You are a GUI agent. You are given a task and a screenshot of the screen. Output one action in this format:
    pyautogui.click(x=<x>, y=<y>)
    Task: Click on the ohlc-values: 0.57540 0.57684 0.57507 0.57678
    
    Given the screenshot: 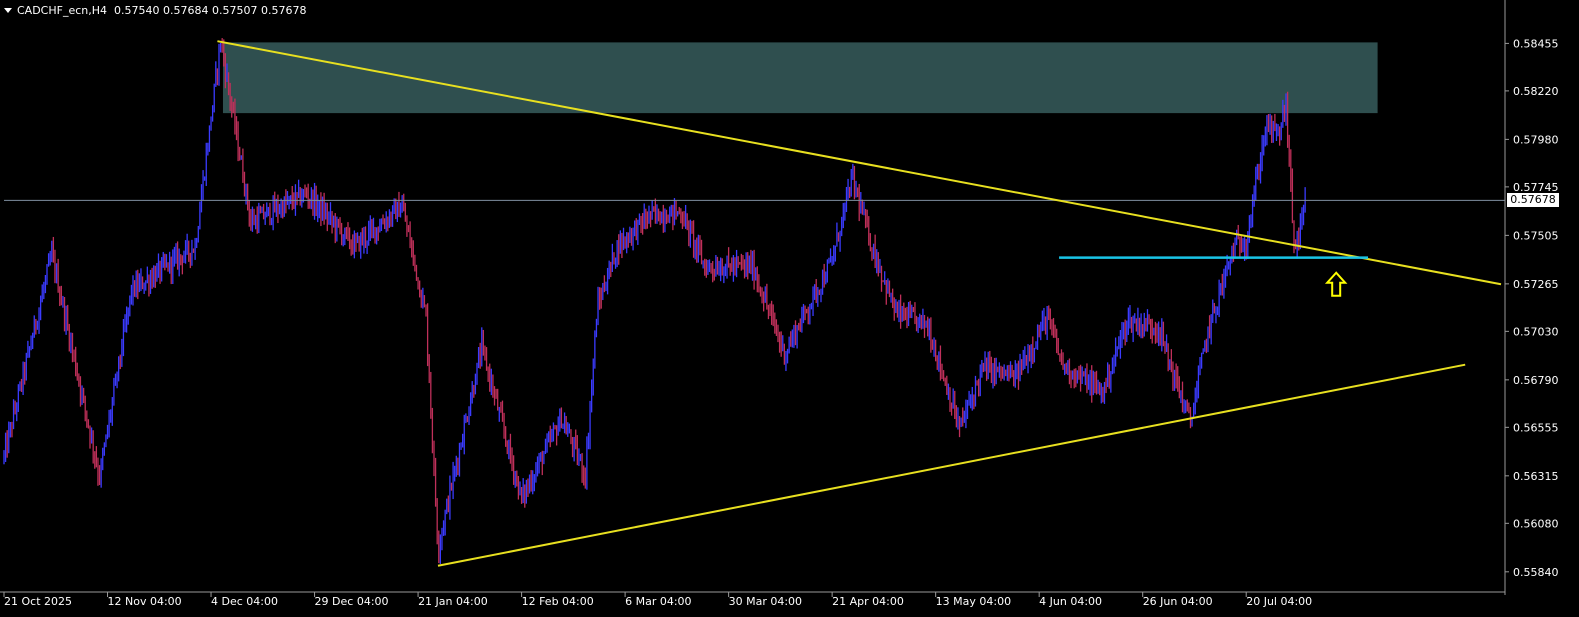 What is the action you would take?
    pyautogui.click(x=210, y=10)
    